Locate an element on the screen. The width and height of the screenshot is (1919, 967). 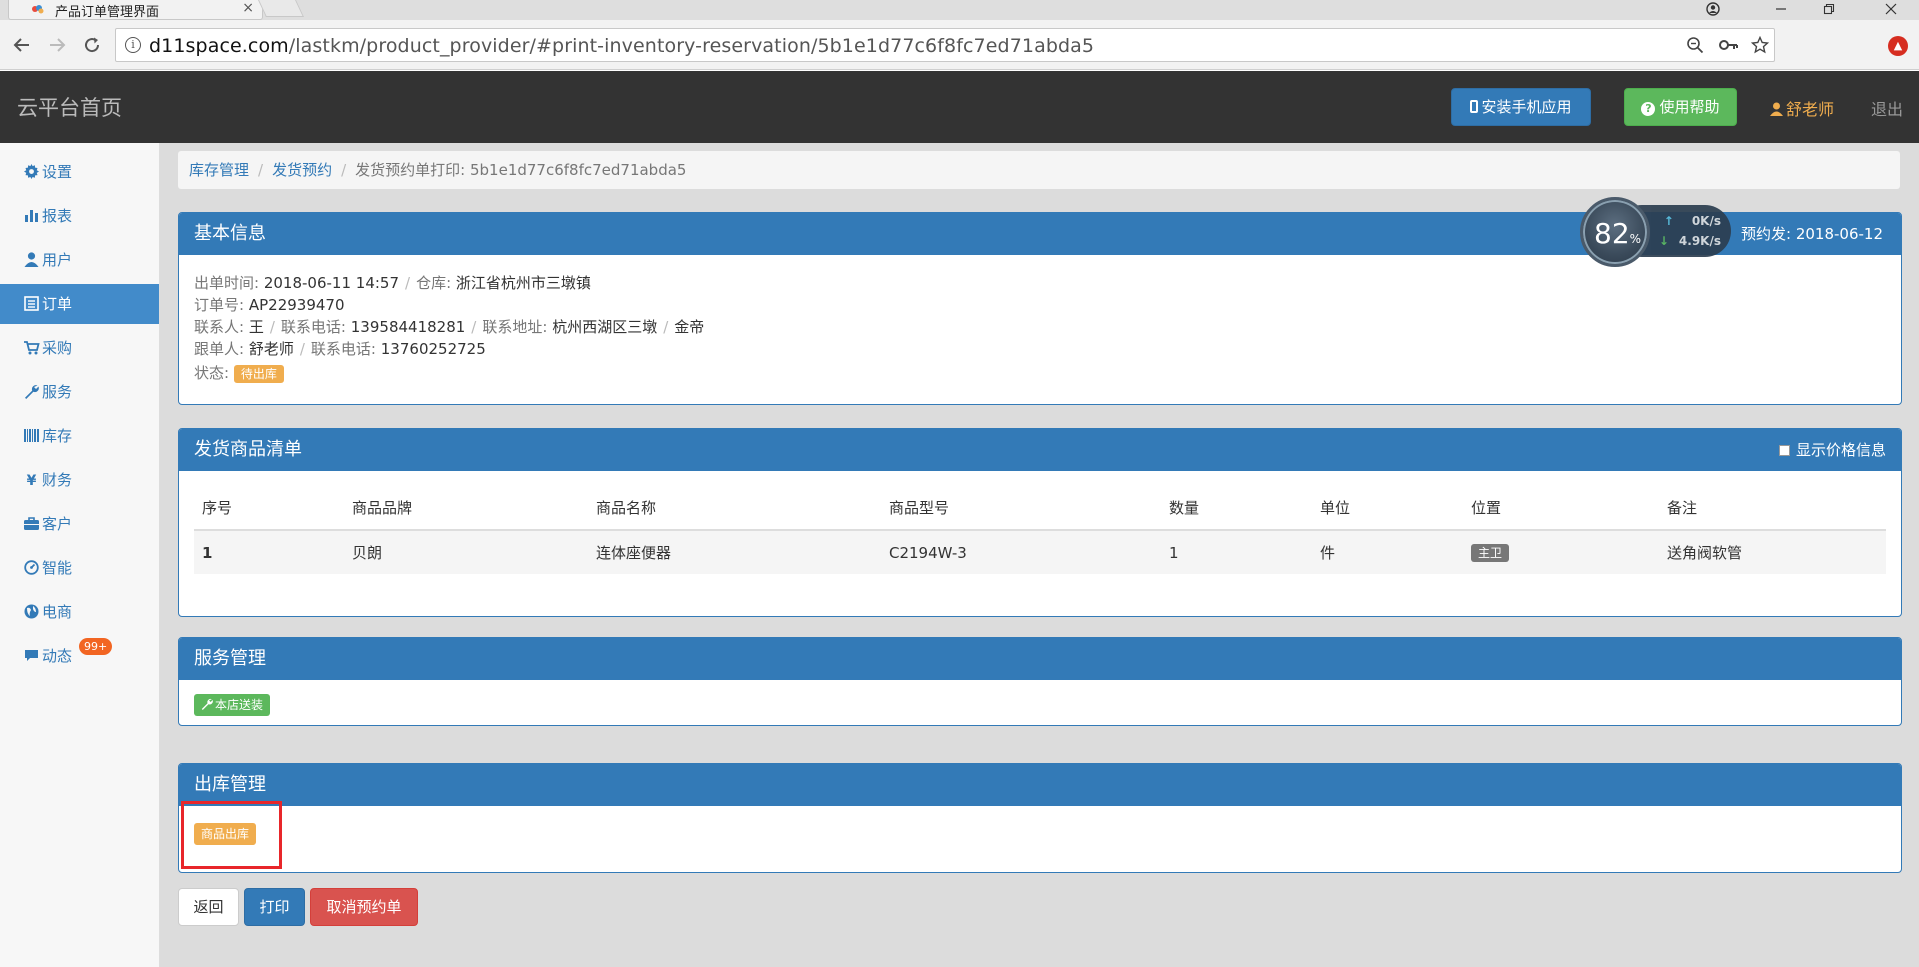
close-window-icon is located at coordinates (1891, 10).